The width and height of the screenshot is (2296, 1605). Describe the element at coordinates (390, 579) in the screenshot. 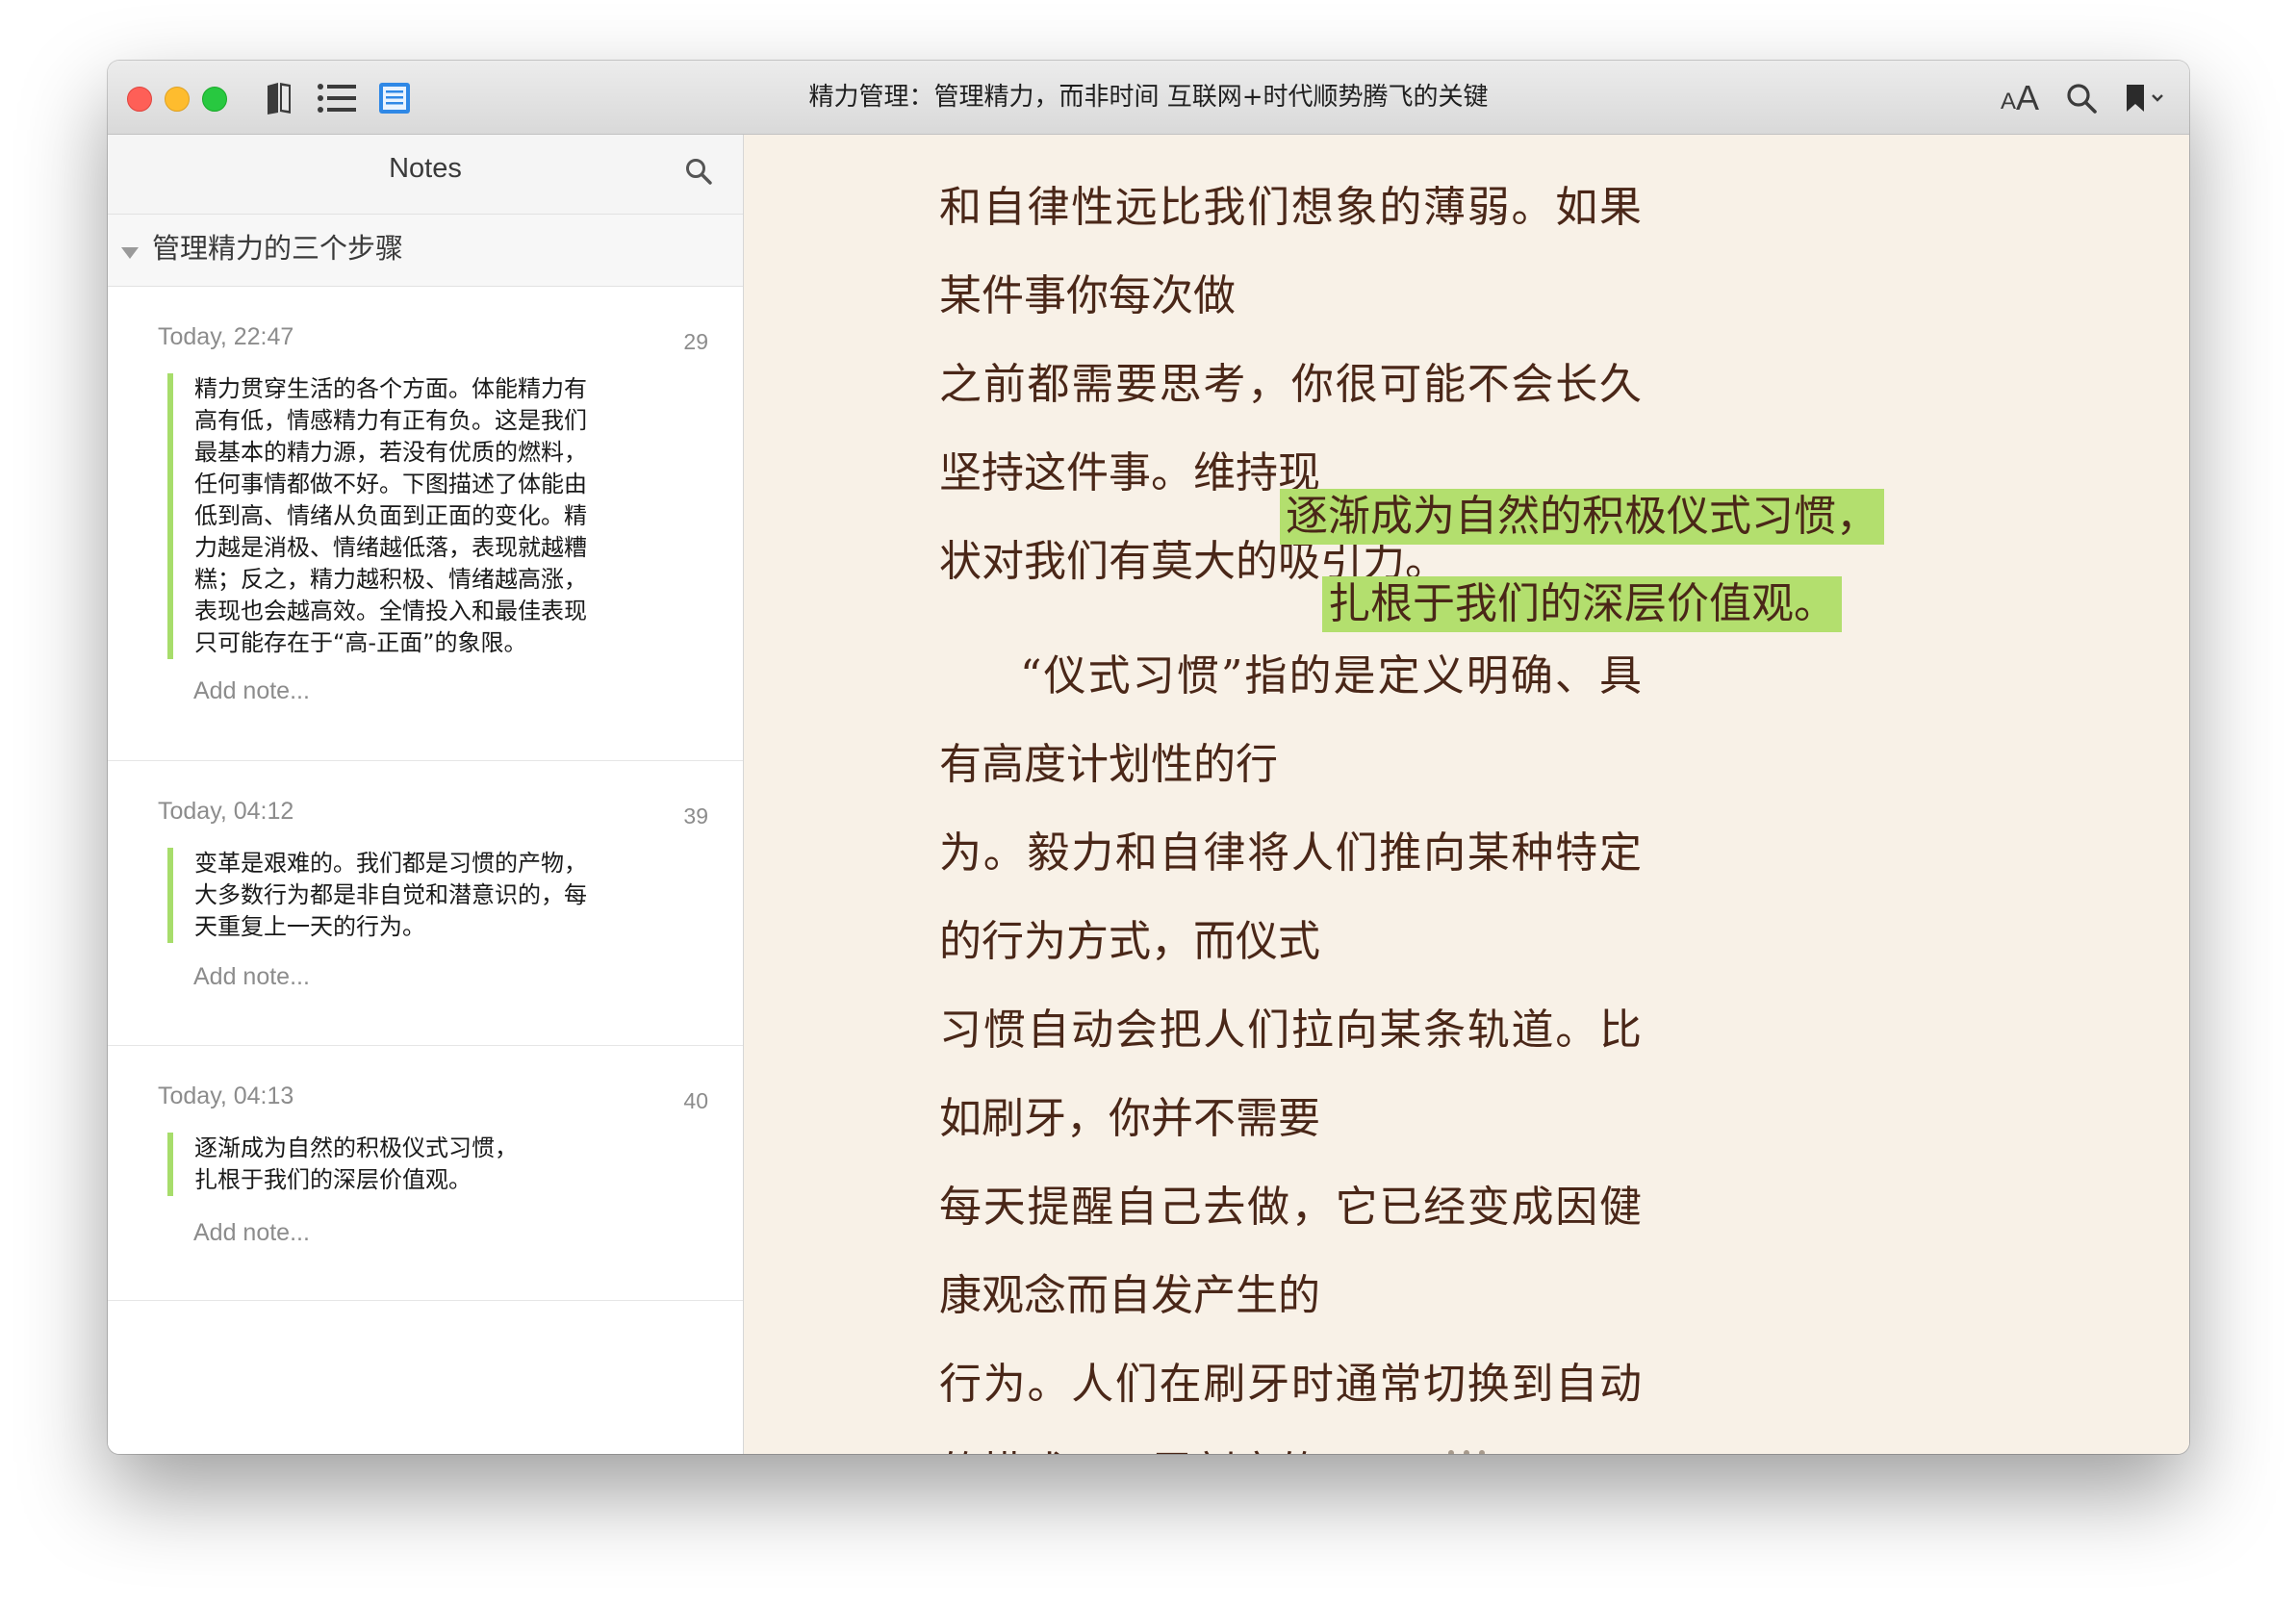

I see `note-line: 糕；反之，精力越积极、情绪越高涨，` at that location.